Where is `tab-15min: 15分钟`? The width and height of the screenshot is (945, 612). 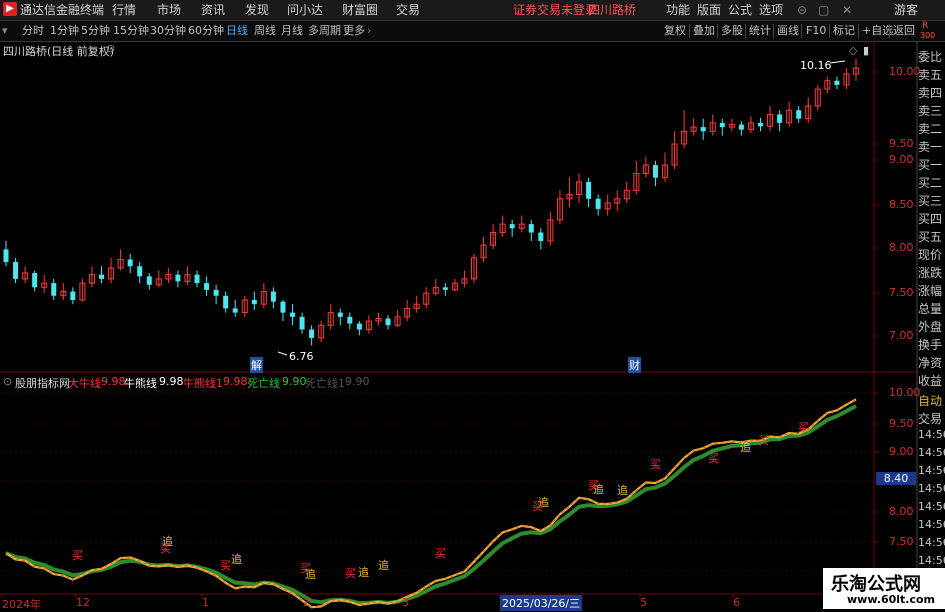 tab-15min: 15分钟 is located at coordinates (131, 31).